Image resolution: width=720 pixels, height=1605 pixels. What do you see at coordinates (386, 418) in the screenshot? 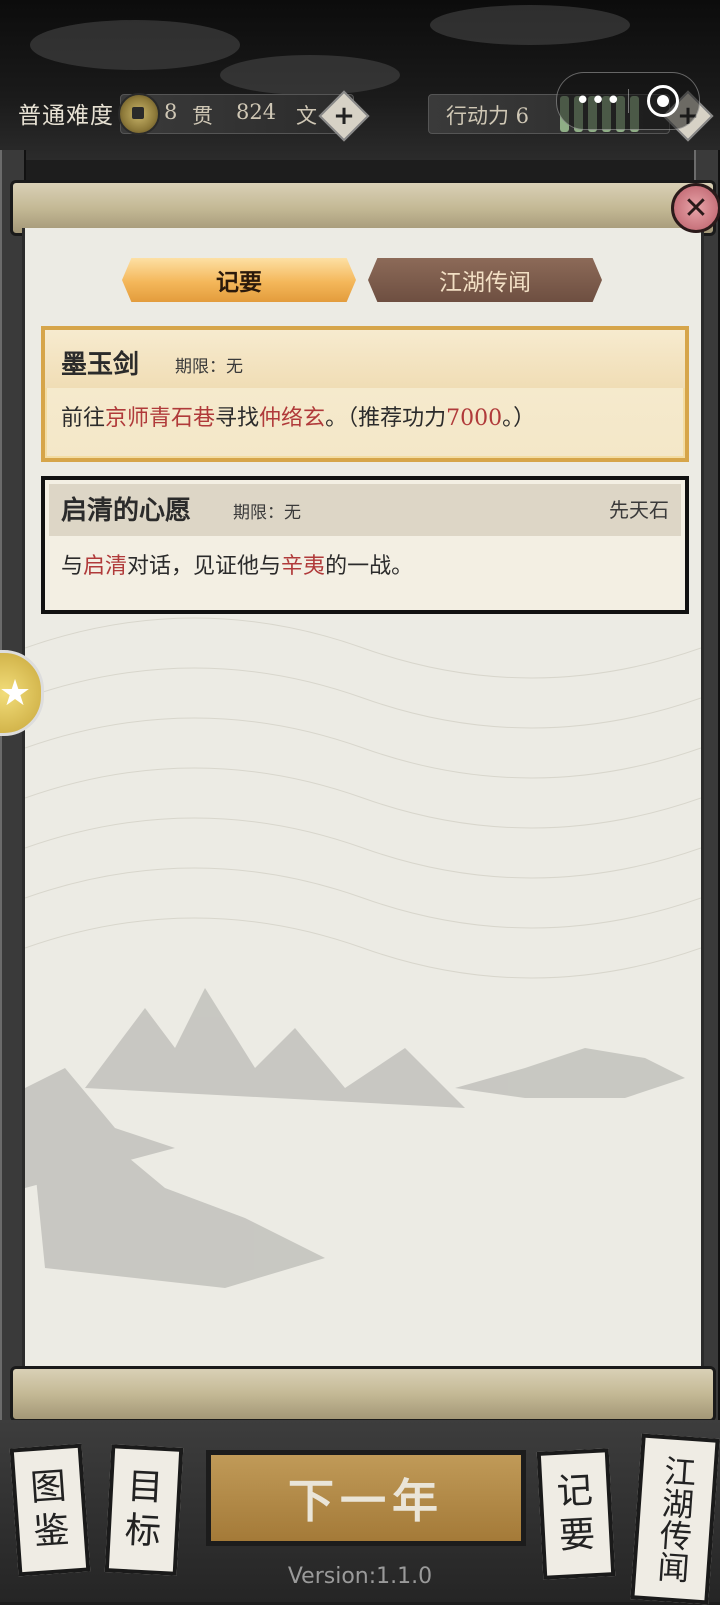
I see `desc-text: 。（推荐功力` at bounding box center [386, 418].